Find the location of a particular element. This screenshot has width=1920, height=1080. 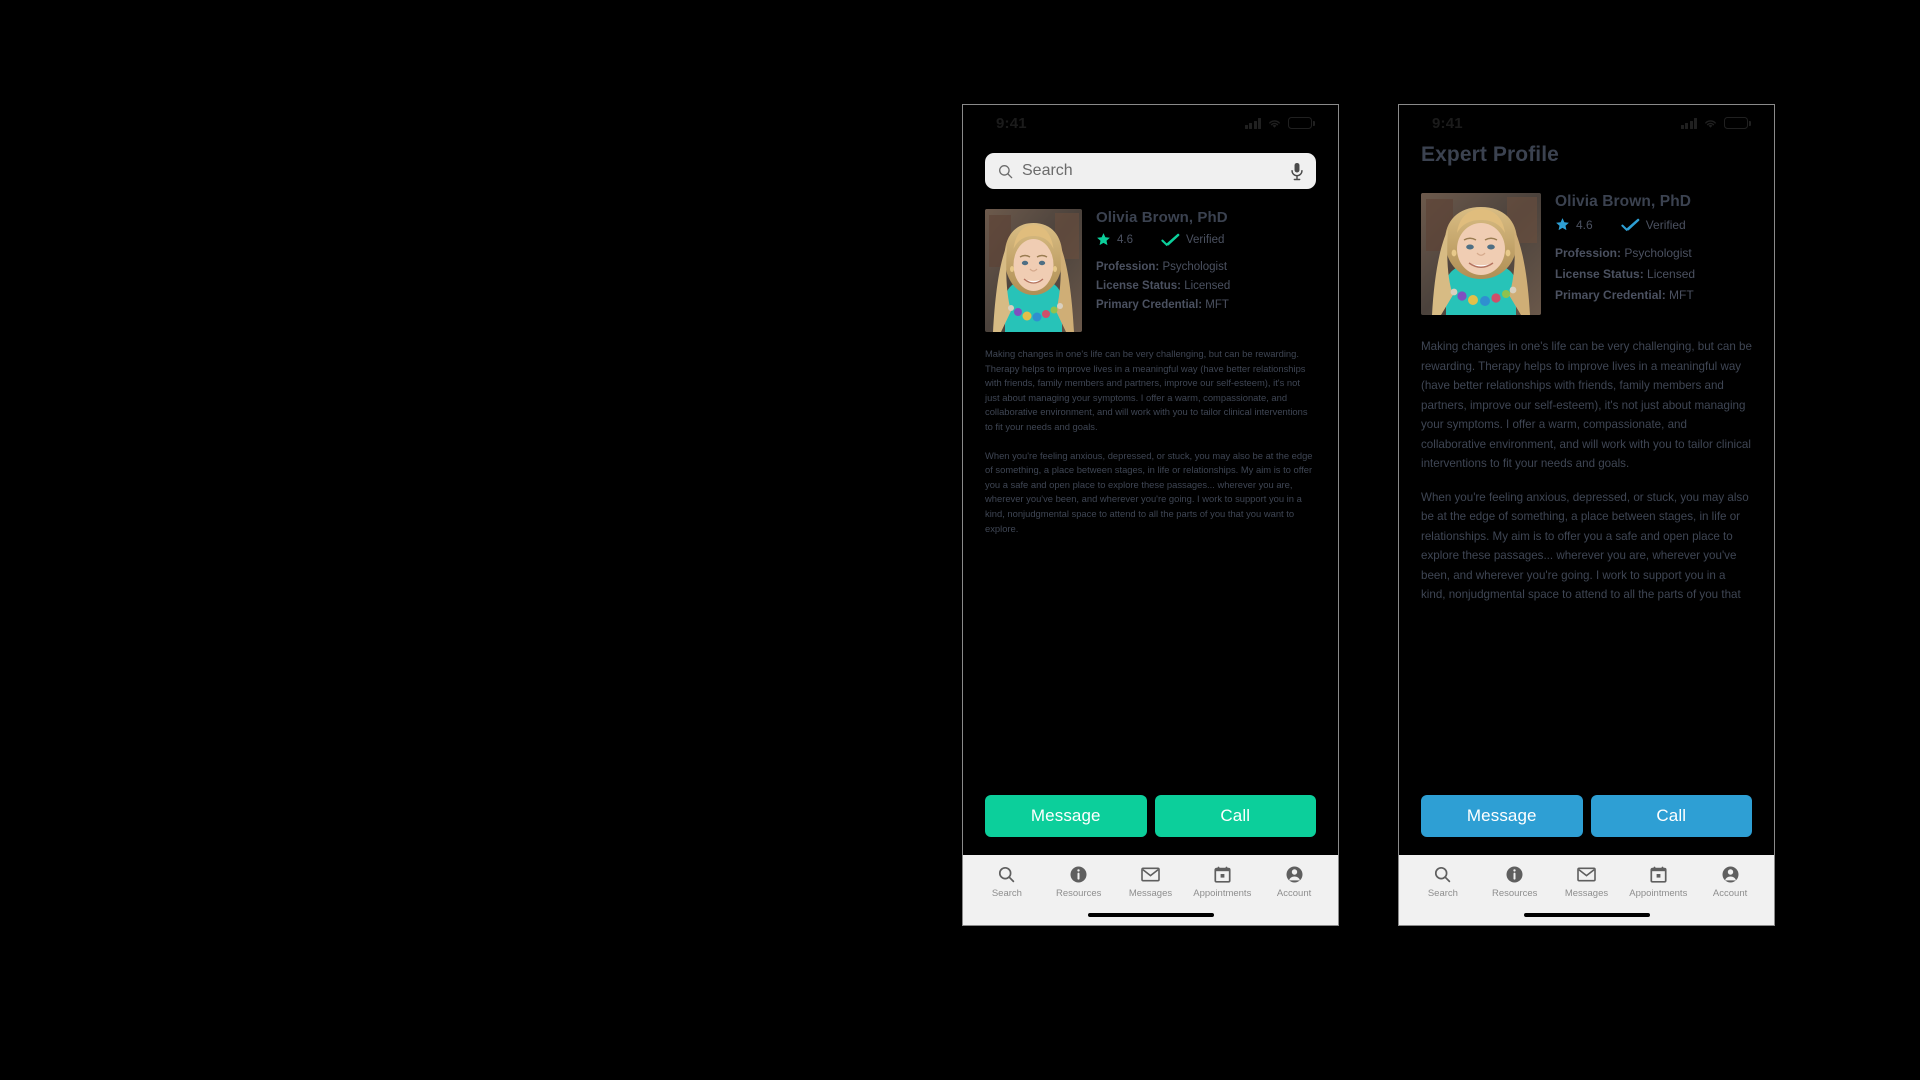

info-icon is located at coordinates (1078, 874).